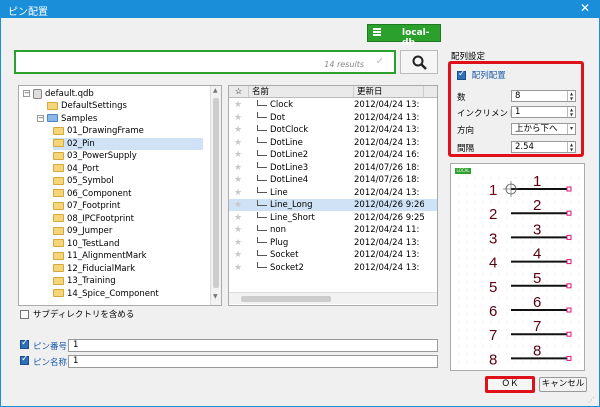 This screenshot has width=600, height=407. What do you see at coordinates (333, 193) in the screenshot?
I see `table-row: ★ Line 2012/04/24 13:` at bounding box center [333, 193].